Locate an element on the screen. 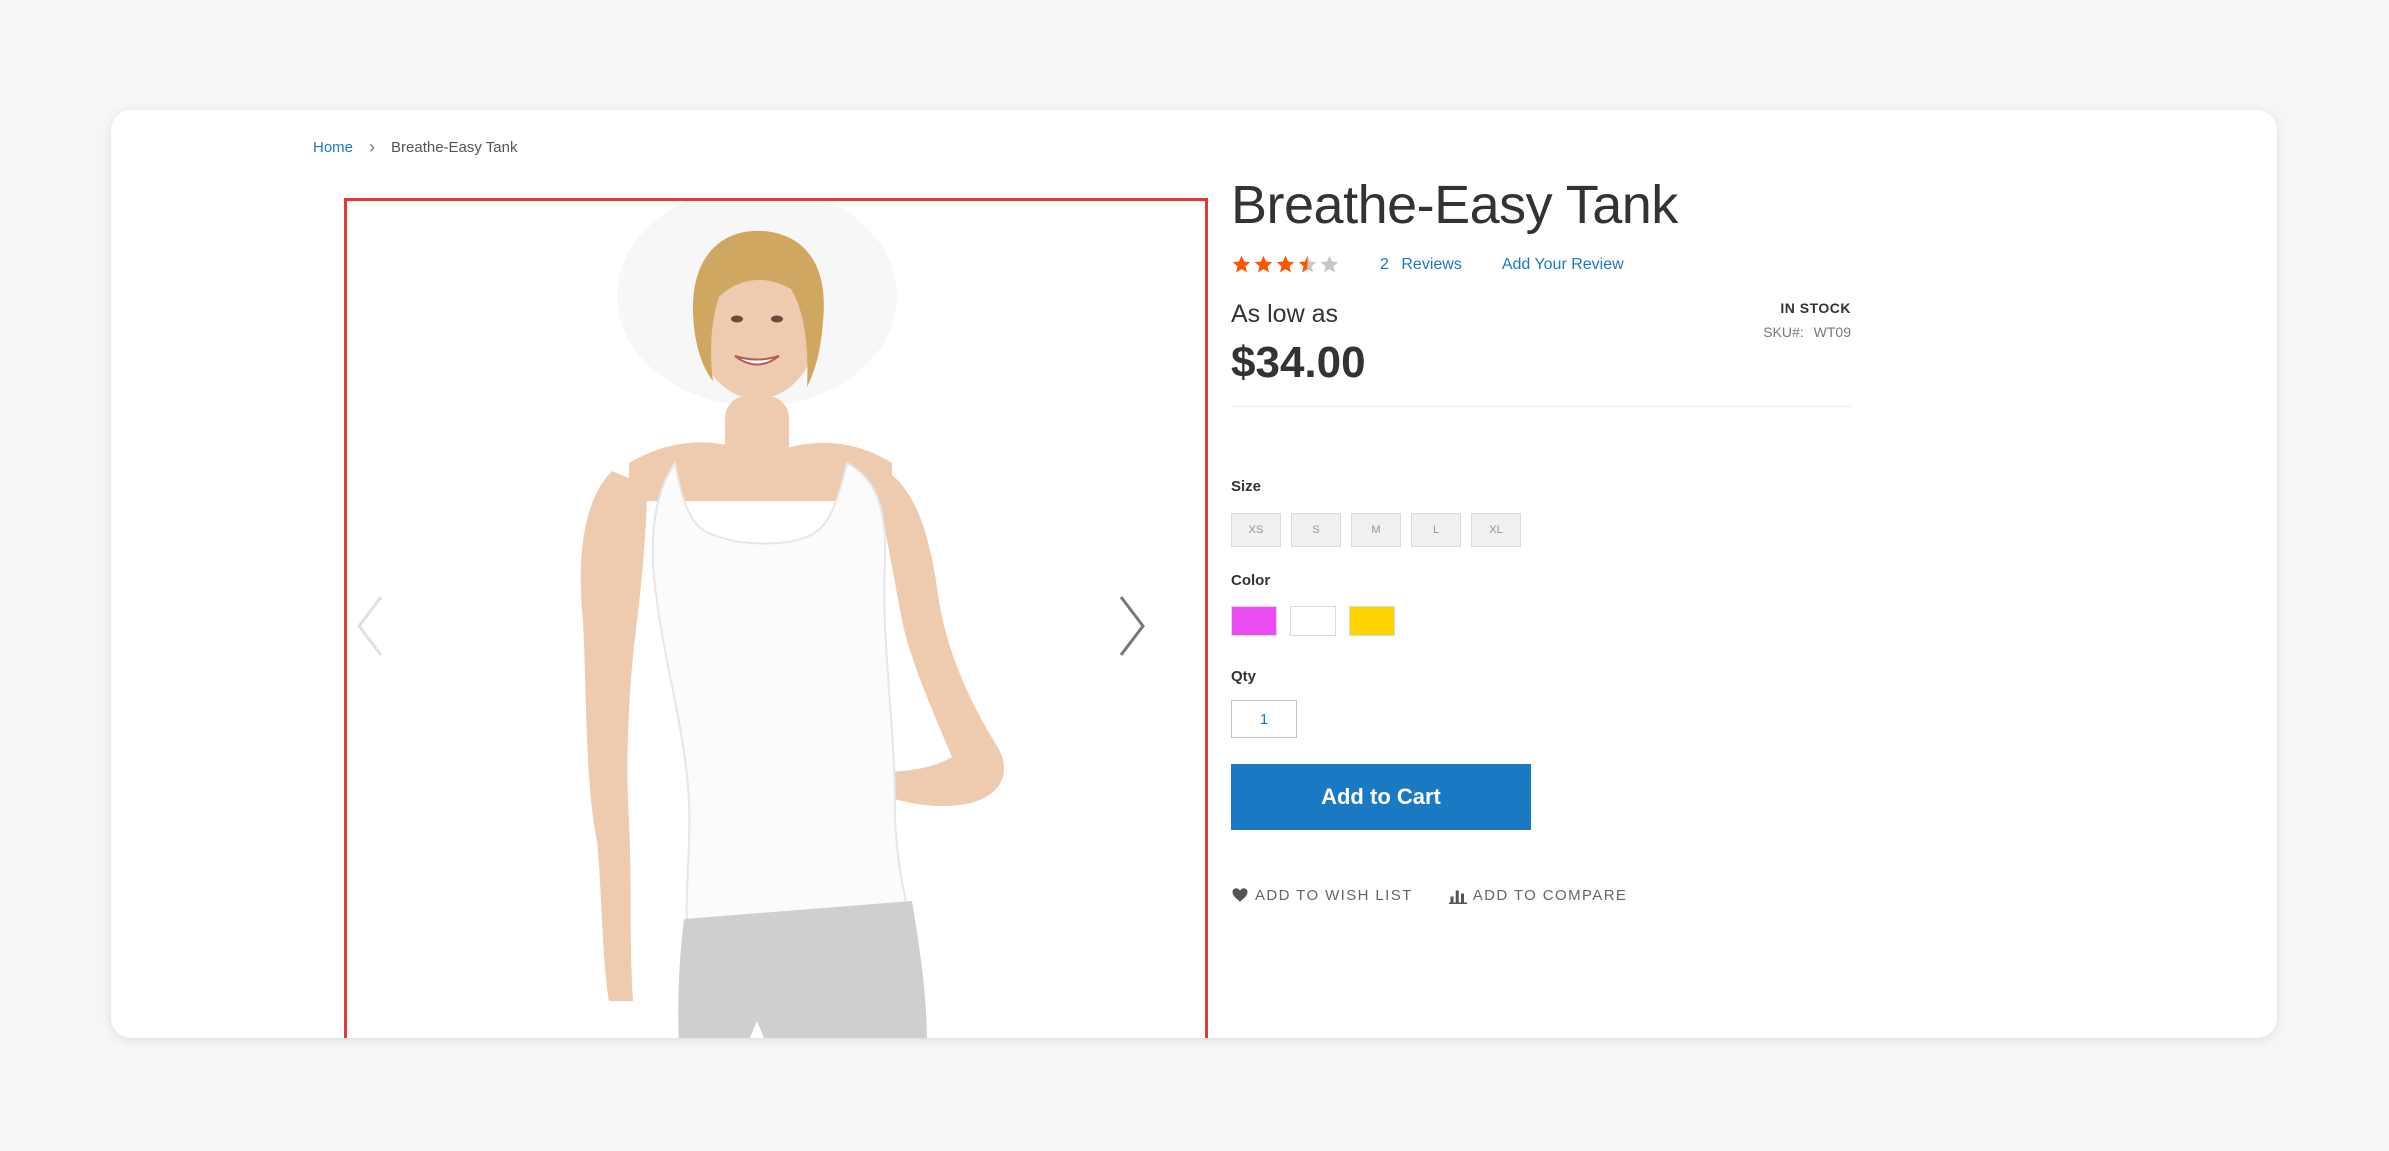 The width and height of the screenshot is (2389, 1151). size-options: XS S M L XL is located at coordinates (1376, 530).